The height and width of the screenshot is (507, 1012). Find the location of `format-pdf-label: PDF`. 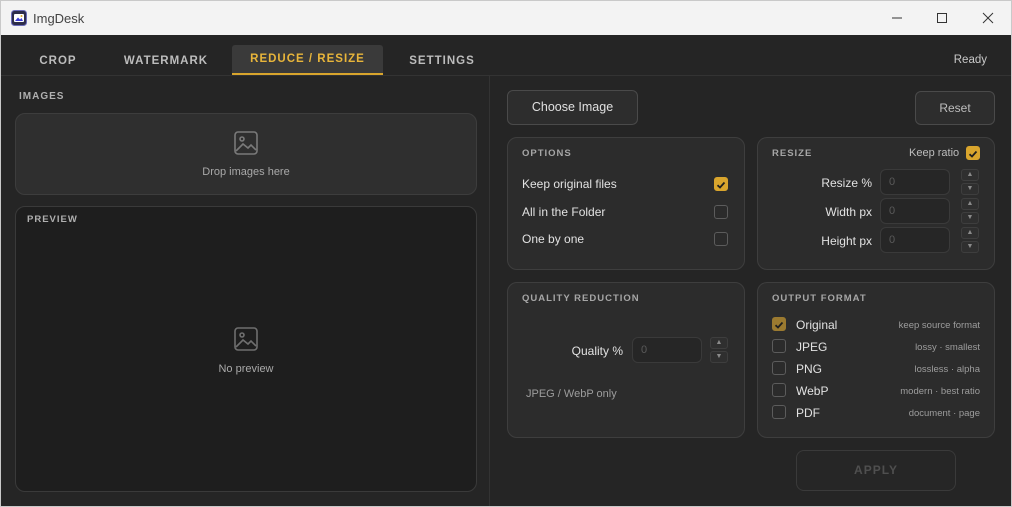

format-pdf-label: PDF is located at coordinates (808, 413).